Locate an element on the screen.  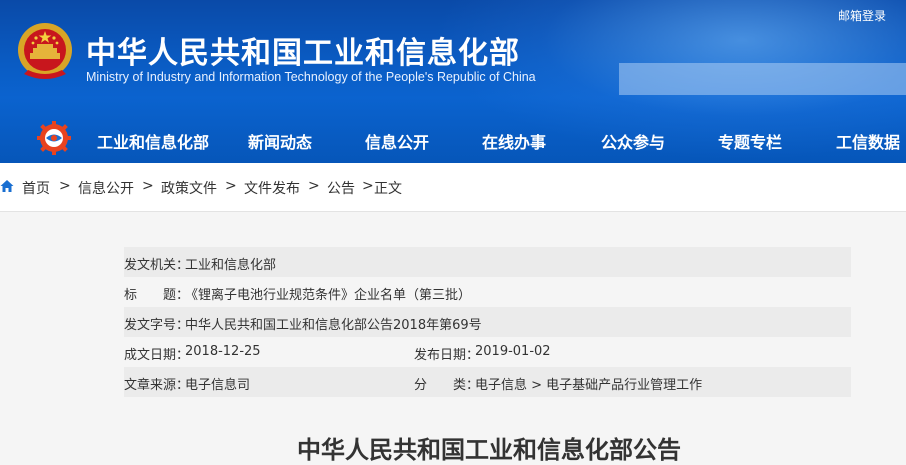
search-input is located at coordinates (762, 79).